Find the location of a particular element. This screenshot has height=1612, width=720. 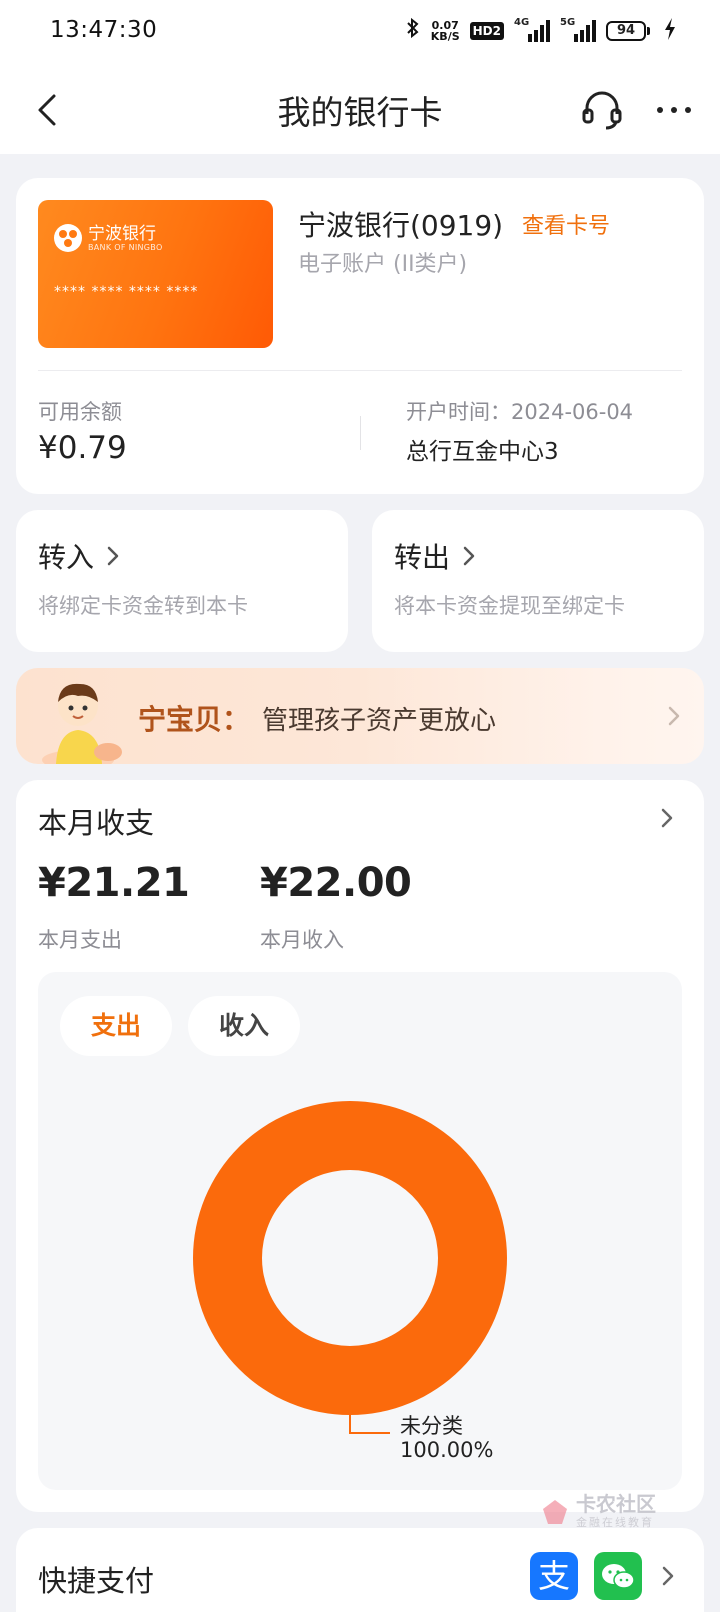

expense-label: 本月支出 is located at coordinates (80, 940).